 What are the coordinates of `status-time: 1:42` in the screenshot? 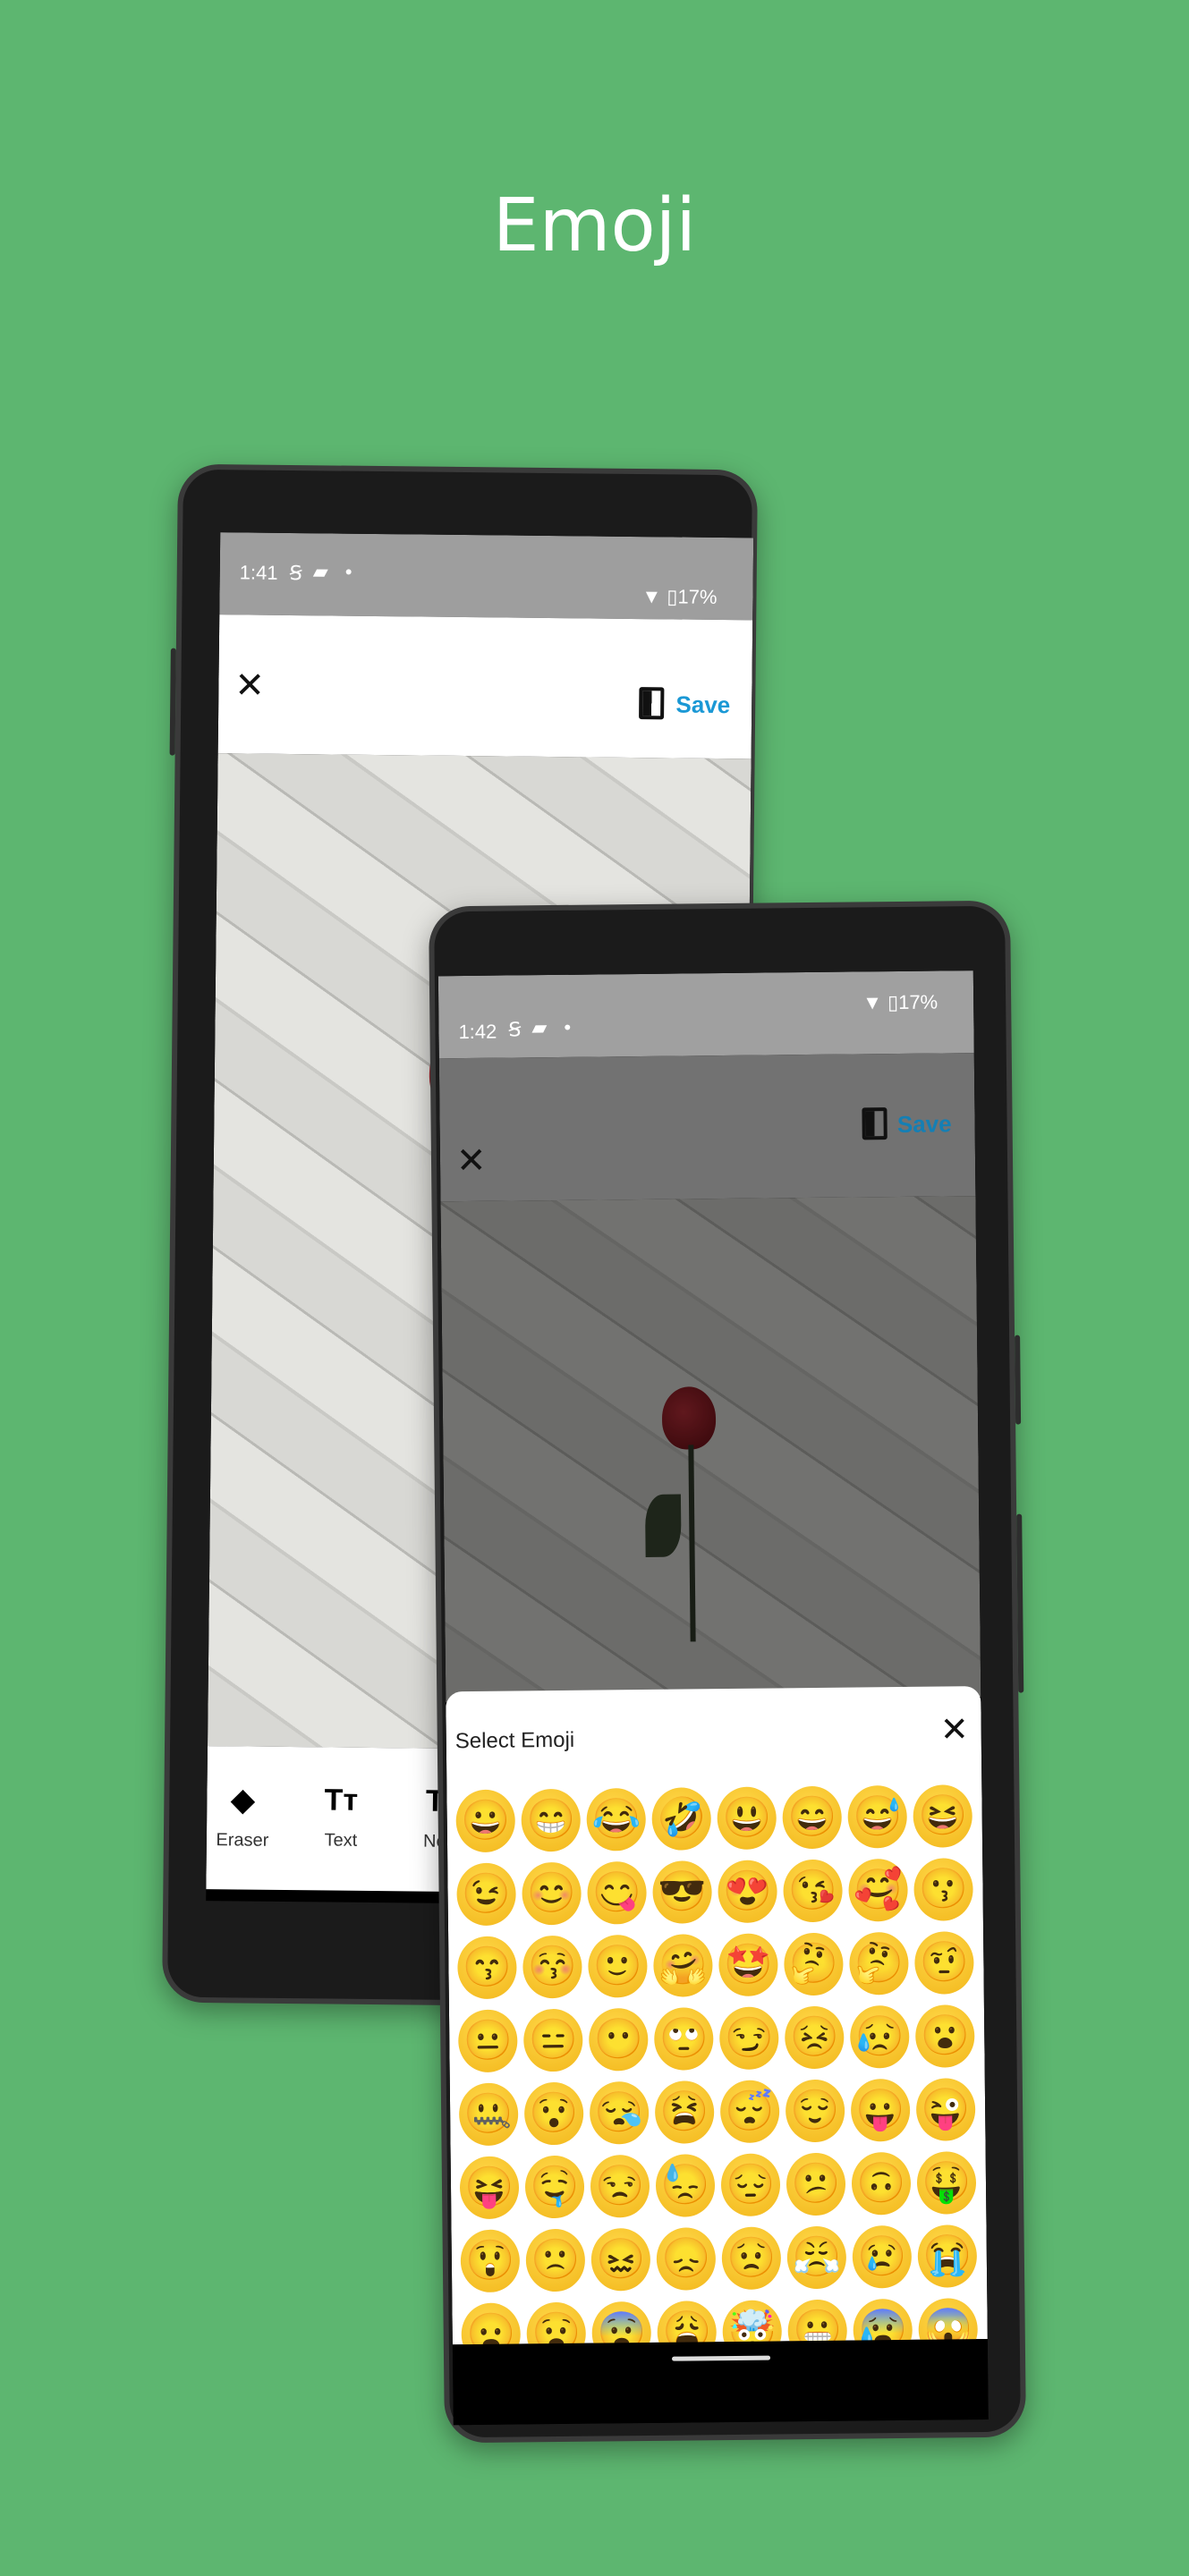 It's located at (477, 1032).